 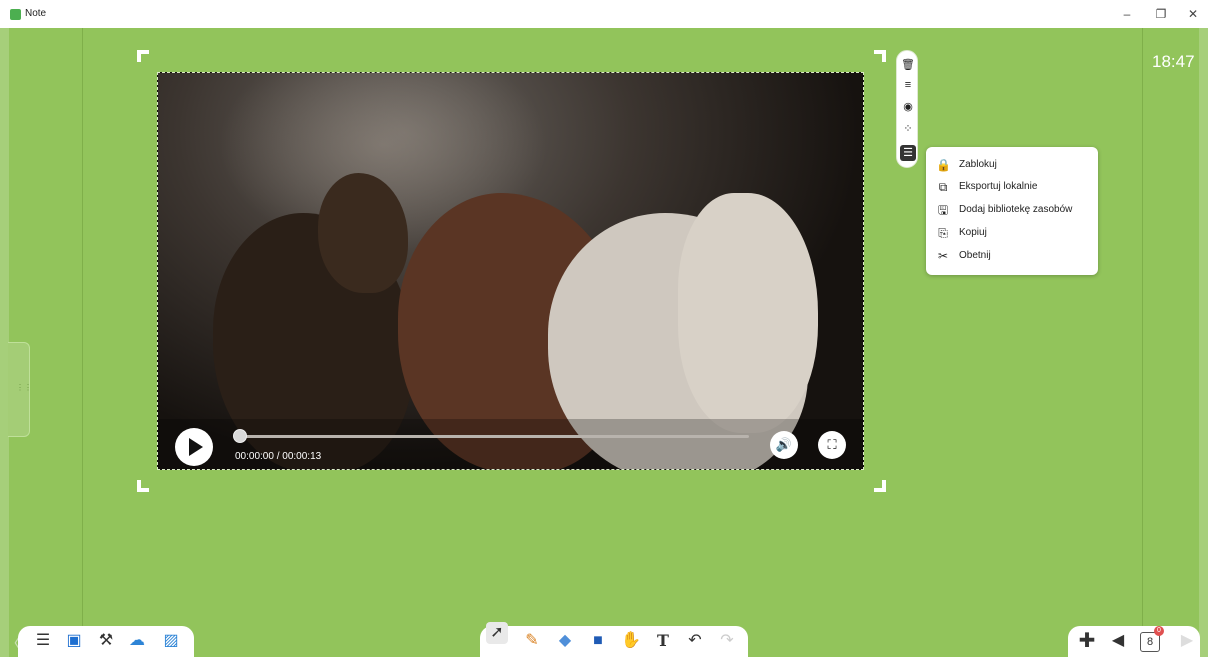 I want to click on menu-item-label: Dodaj bibliotekę zasobów, so click(x=1016, y=209).